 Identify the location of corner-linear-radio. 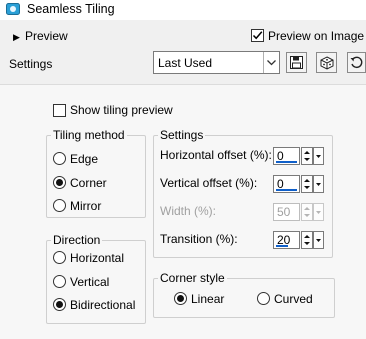
(180, 298).